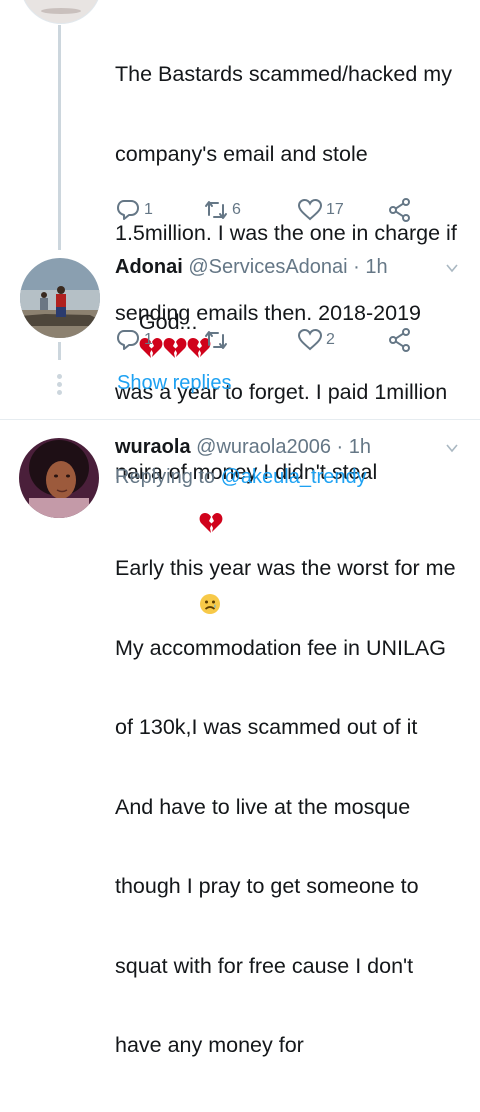 The height and width of the screenshot is (1112, 480). I want to click on retweet-button: 6, so click(222, 210).